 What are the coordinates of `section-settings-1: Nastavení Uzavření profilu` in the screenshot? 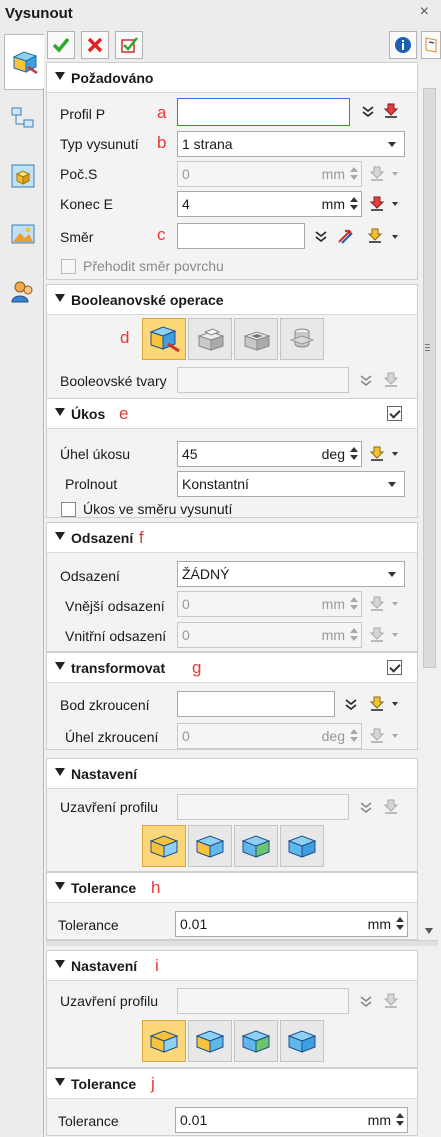 It's located at (232, 815).